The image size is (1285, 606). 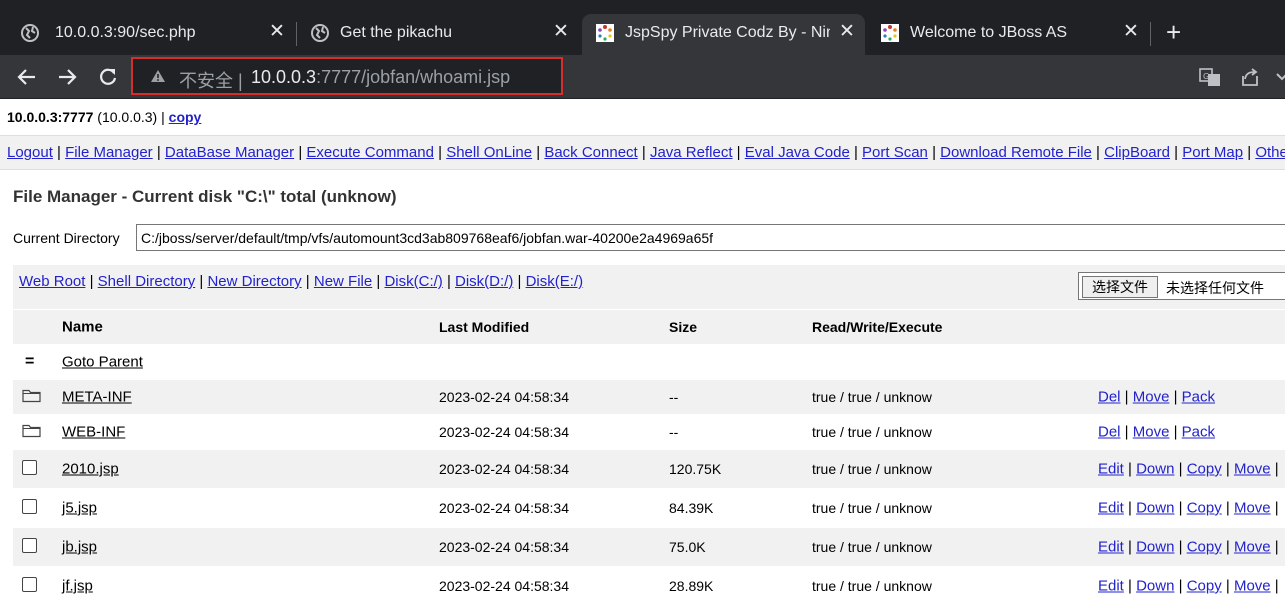 What do you see at coordinates (895, 152) in the screenshot?
I see `menu-port-scan: Port Scan` at bounding box center [895, 152].